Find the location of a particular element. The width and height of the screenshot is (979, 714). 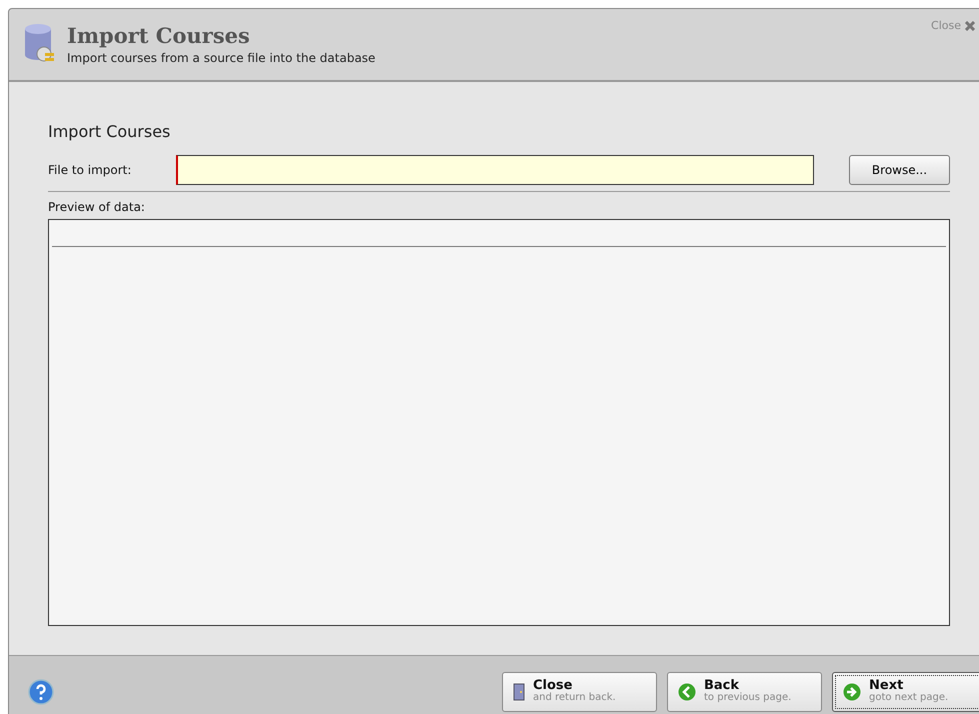

preview-label: Preview of data: is located at coordinates (97, 207).